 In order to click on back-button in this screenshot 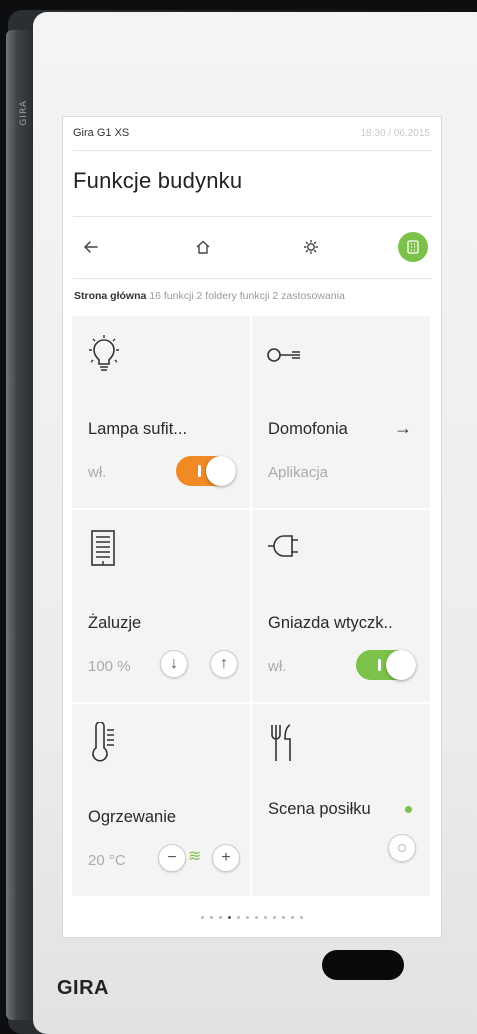, I will do `click(91, 247)`.